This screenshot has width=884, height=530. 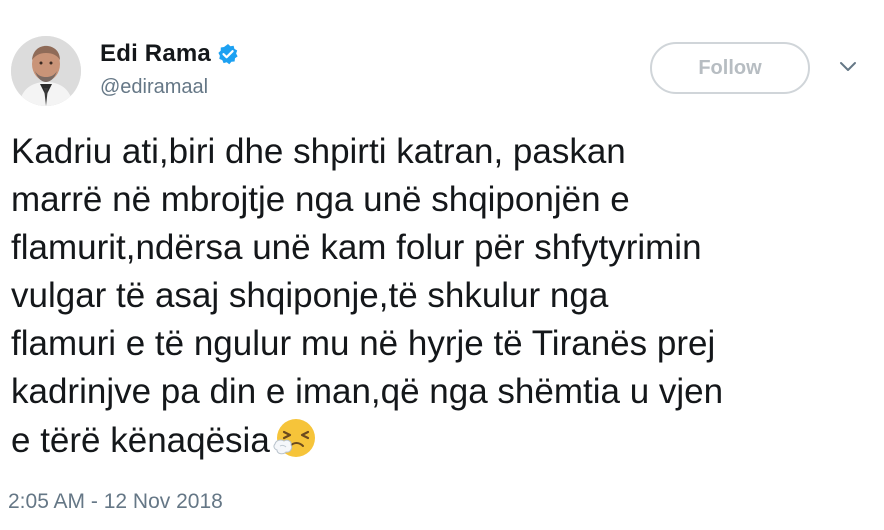 What do you see at coordinates (294, 438) in the screenshot?
I see `sneezing-face-emoji-icon` at bounding box center [294, 438].